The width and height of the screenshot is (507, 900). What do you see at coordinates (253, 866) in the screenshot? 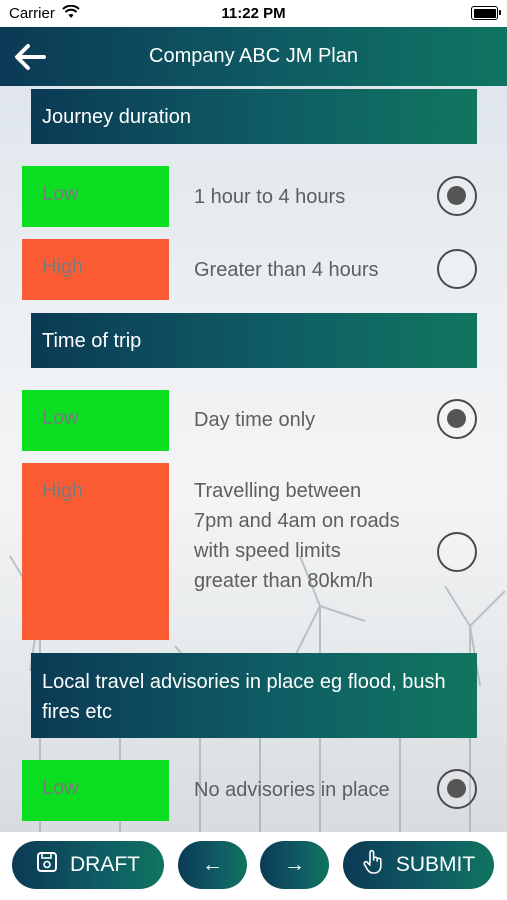
I see `footer-toolbar: DRAFT ← → SUBMIT` at bounding box center [253, 866].